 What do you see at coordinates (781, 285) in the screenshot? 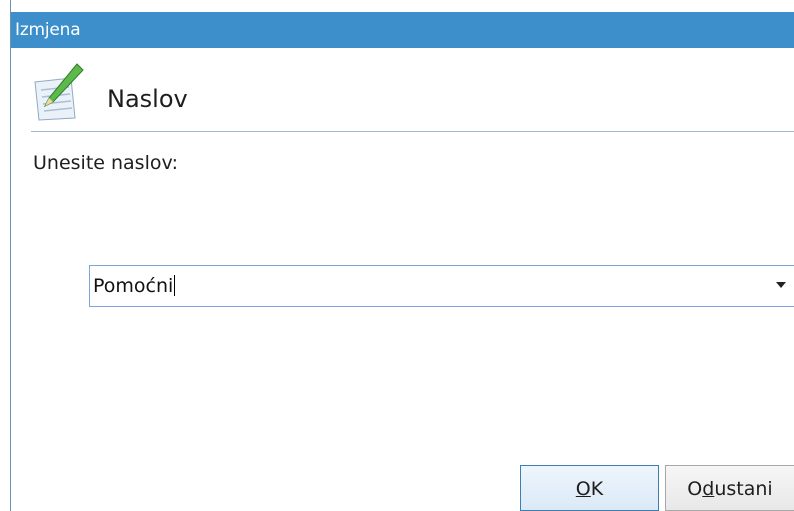
I see `dropdown-arrow-icon` at bounding box center [781, 285].